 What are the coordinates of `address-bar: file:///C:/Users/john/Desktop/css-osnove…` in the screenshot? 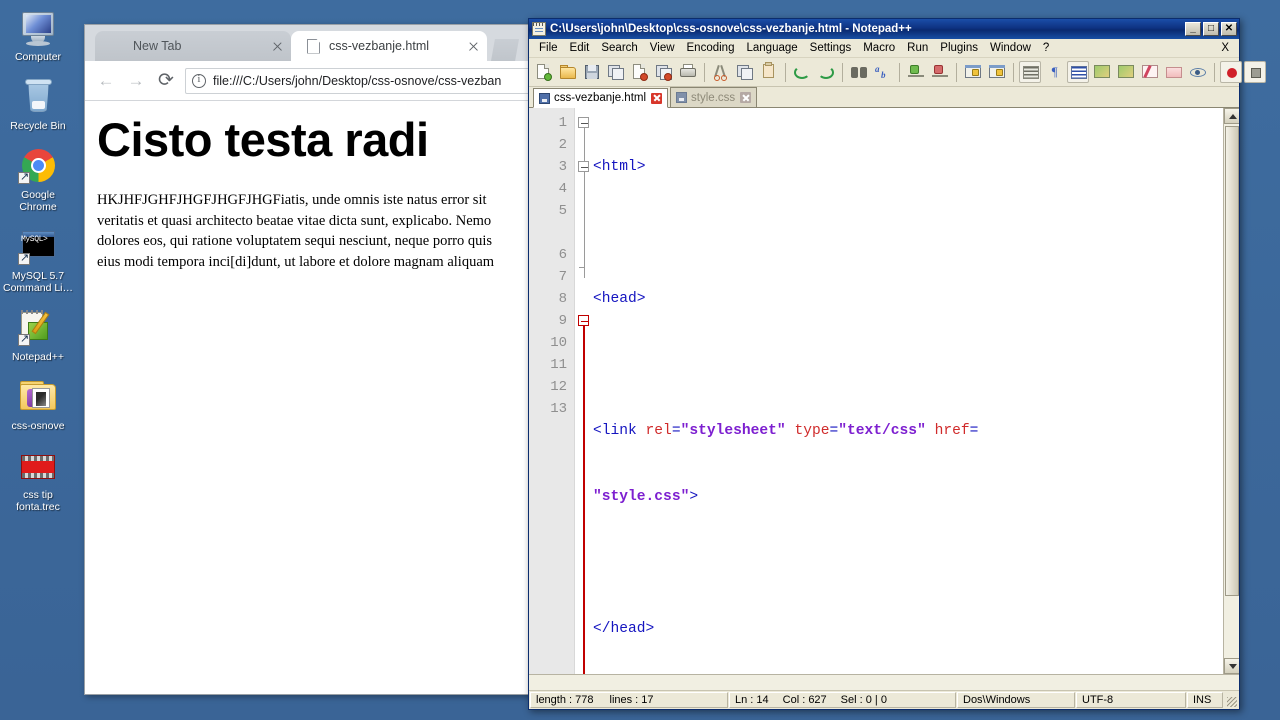 It's located at (361, 80).